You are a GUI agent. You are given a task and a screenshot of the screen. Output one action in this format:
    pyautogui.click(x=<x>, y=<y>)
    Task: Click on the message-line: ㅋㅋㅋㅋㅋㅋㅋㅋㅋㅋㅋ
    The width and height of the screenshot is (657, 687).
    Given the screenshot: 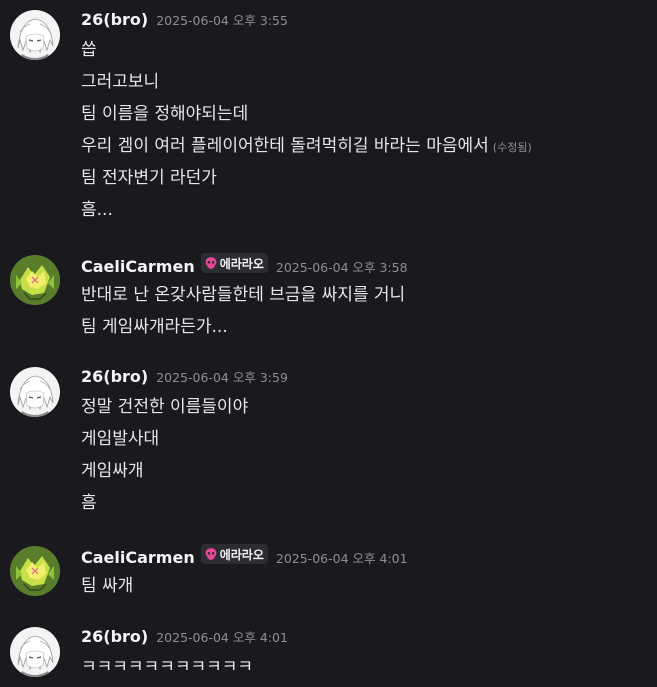 What is the action you would take?
    pyautogui.click(x=167, y=667)
    